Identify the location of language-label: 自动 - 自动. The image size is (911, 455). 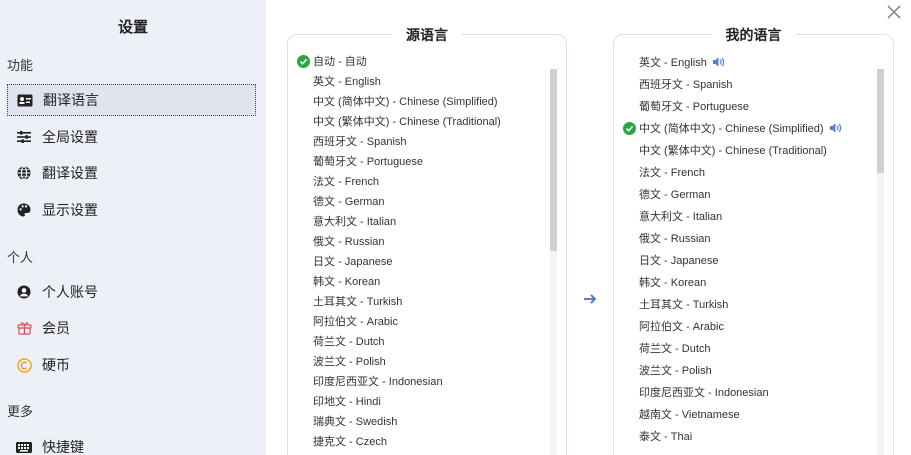
(340, 62).